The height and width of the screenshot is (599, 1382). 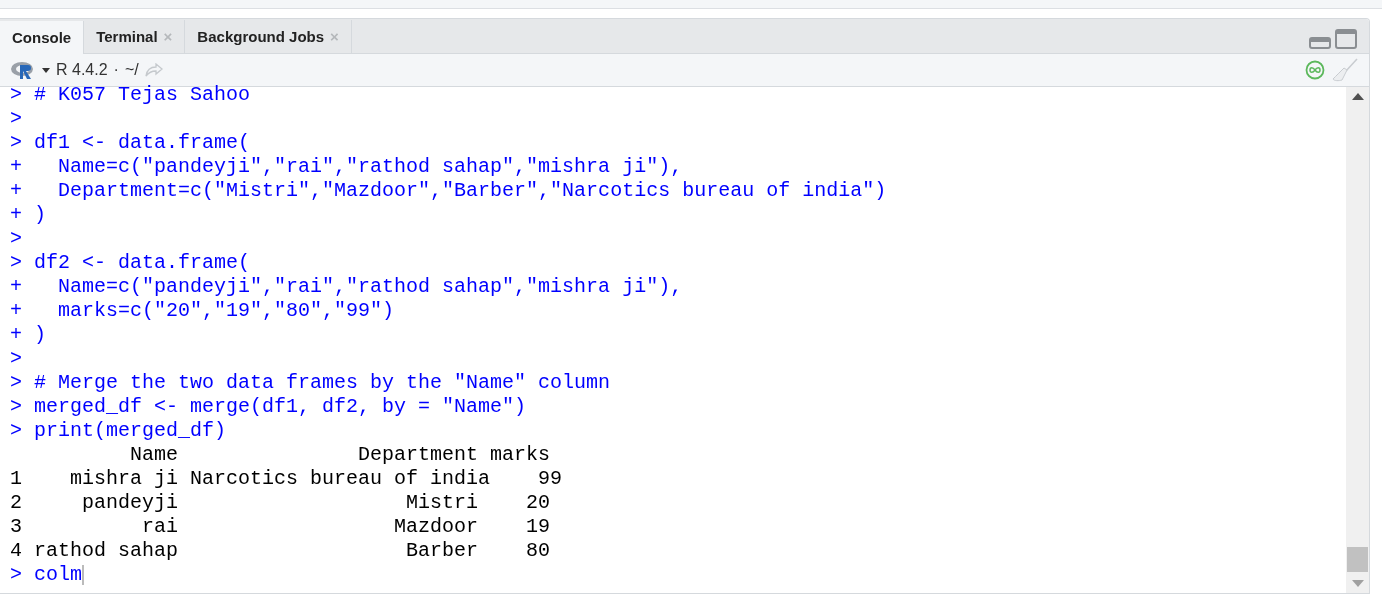 I want to click on scroll-down-icon, so click(x=1357, y=583).